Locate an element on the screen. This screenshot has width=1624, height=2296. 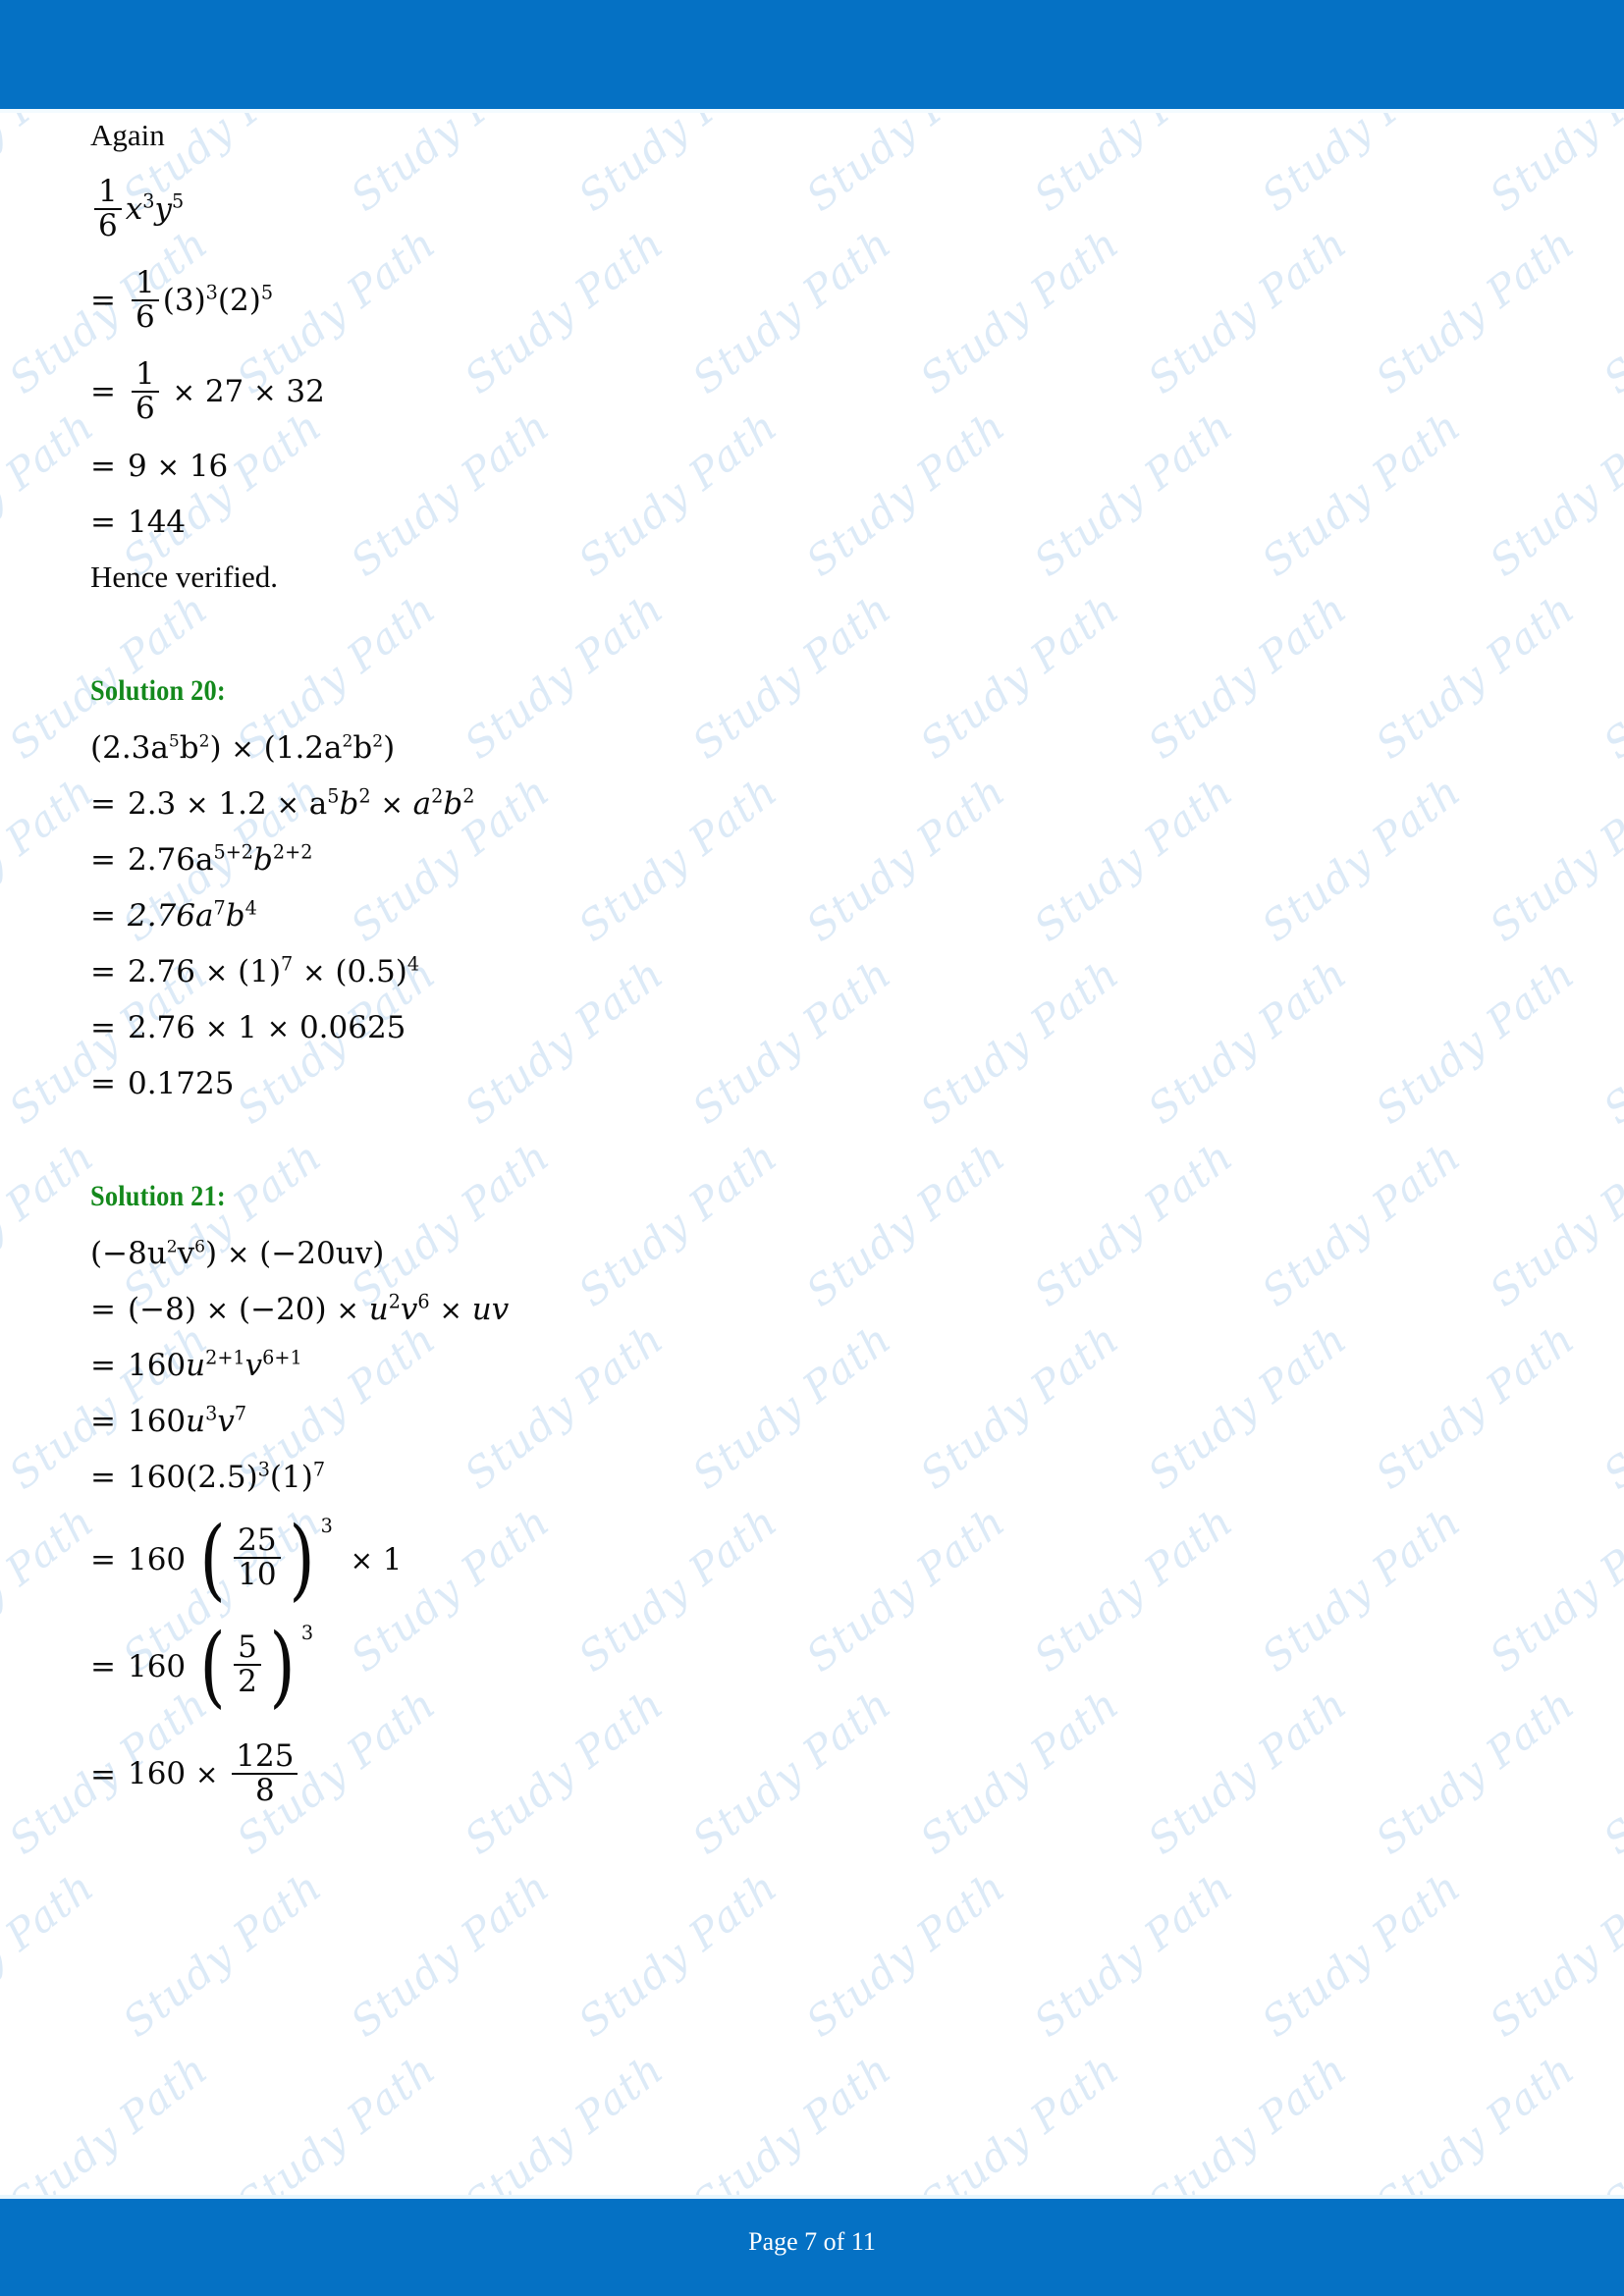
math-line-s21-step3: = 160u3v7 is located at coordinates (168, 1421).